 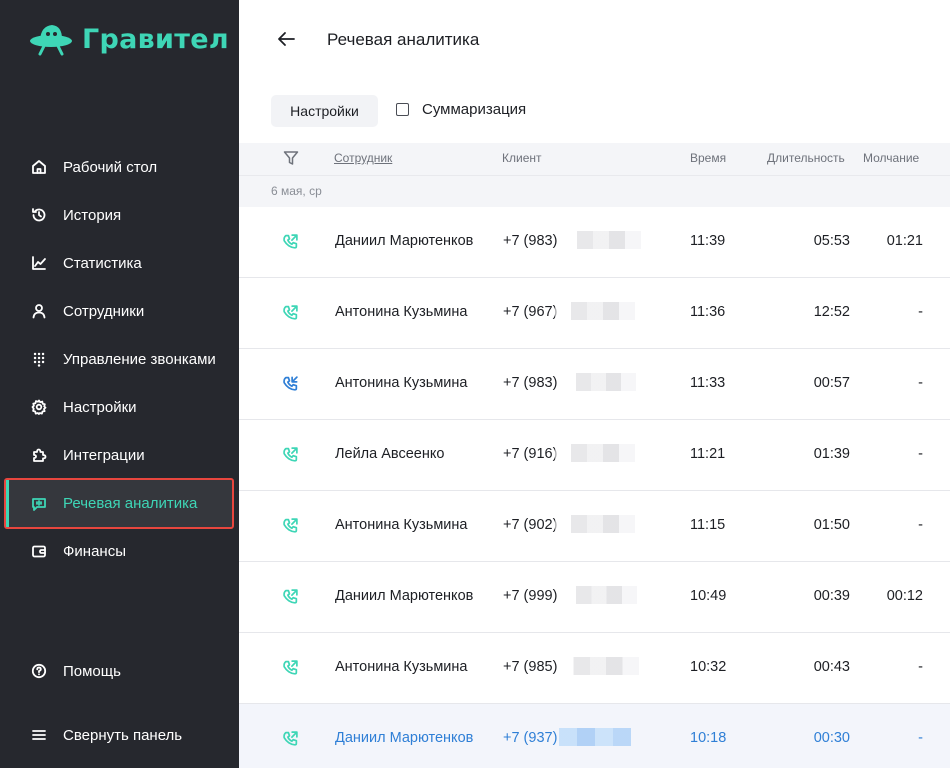 I want to click on sidebar-item-help: Помощь, so click(x=119, y=671).